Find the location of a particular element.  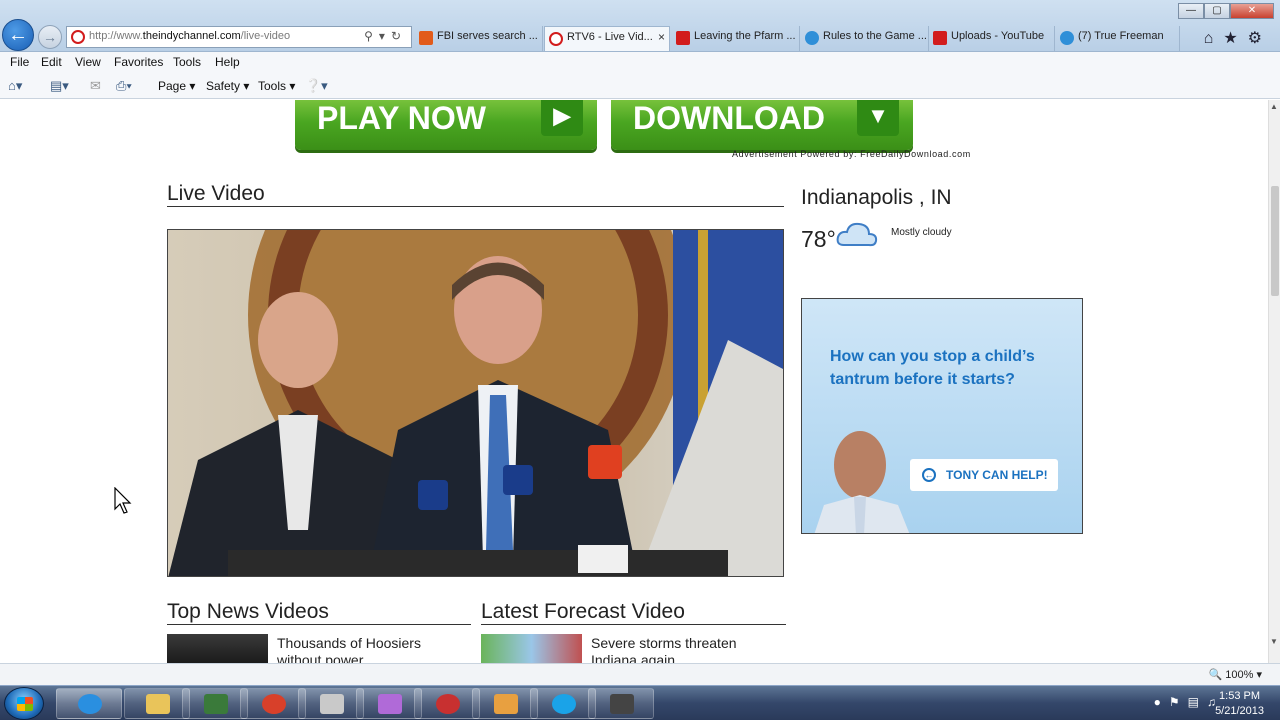

scrollbar-thumb is located at coordinates (1275, 241).